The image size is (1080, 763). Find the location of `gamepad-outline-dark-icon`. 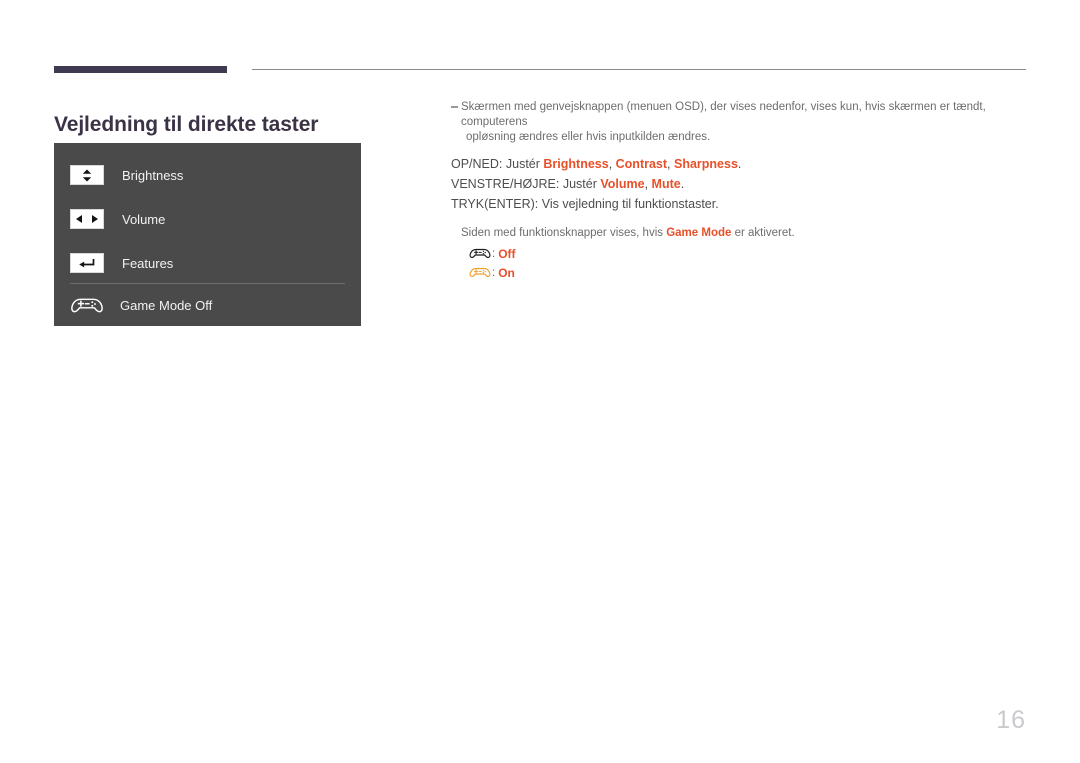

gamepad-outline-dark-icon is located at coordinates (480, 253).